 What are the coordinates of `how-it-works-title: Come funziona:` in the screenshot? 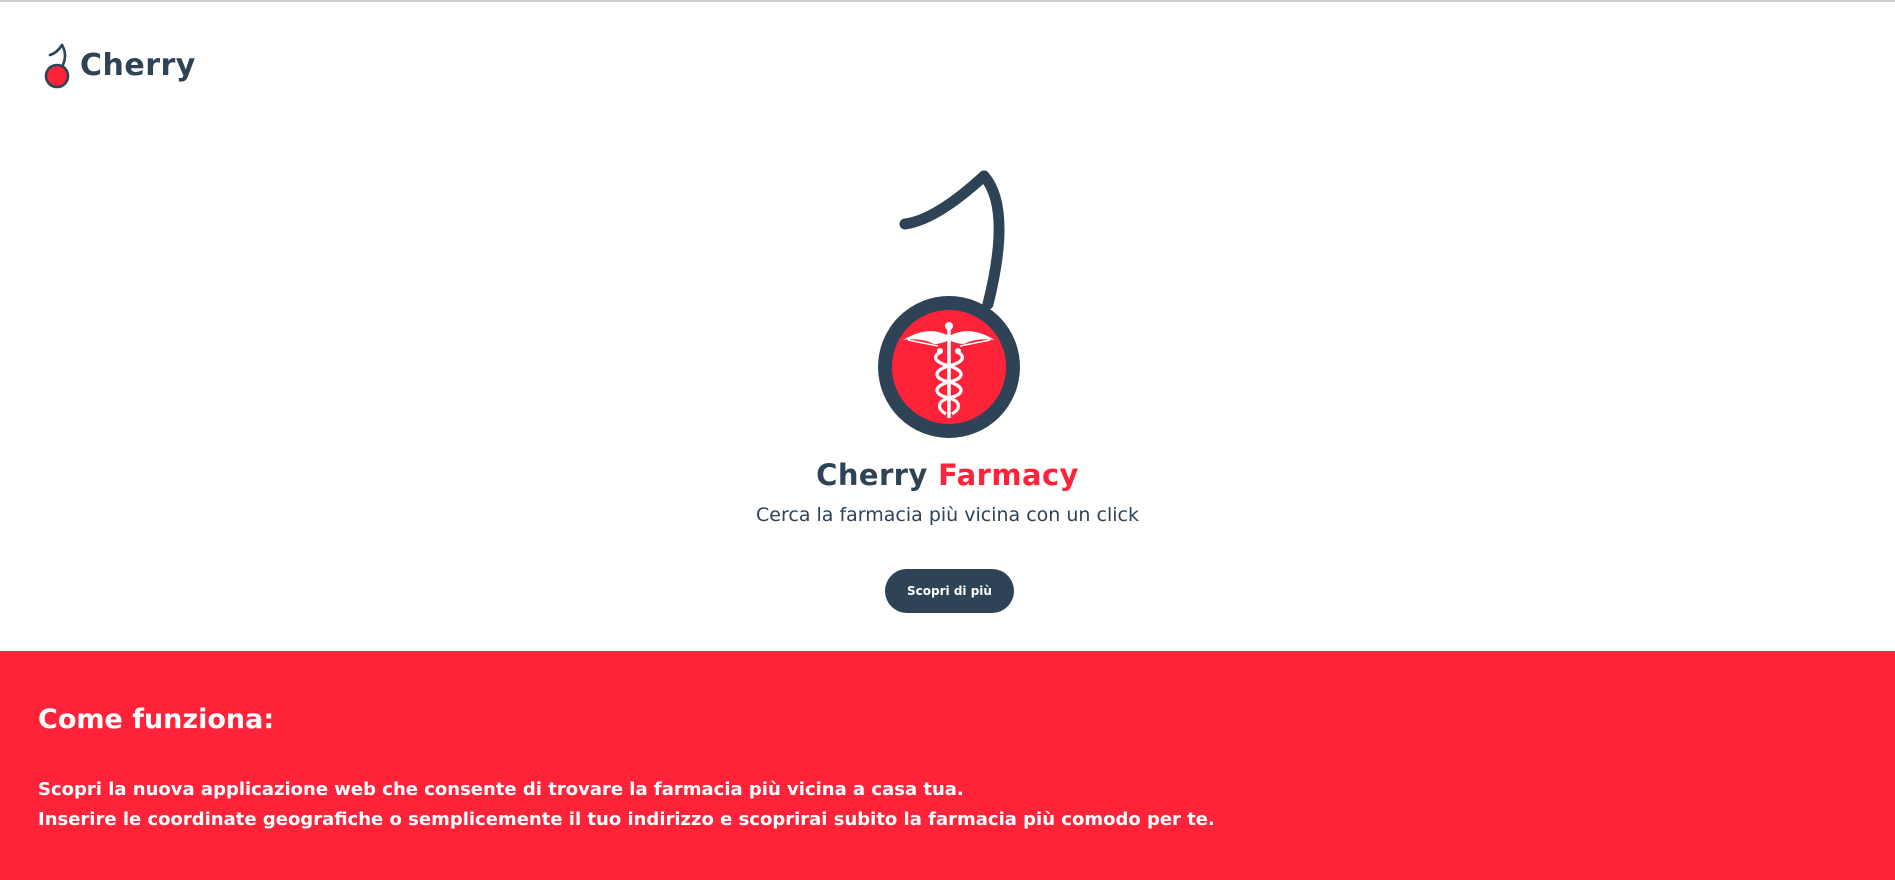 It's located at (156, 719).